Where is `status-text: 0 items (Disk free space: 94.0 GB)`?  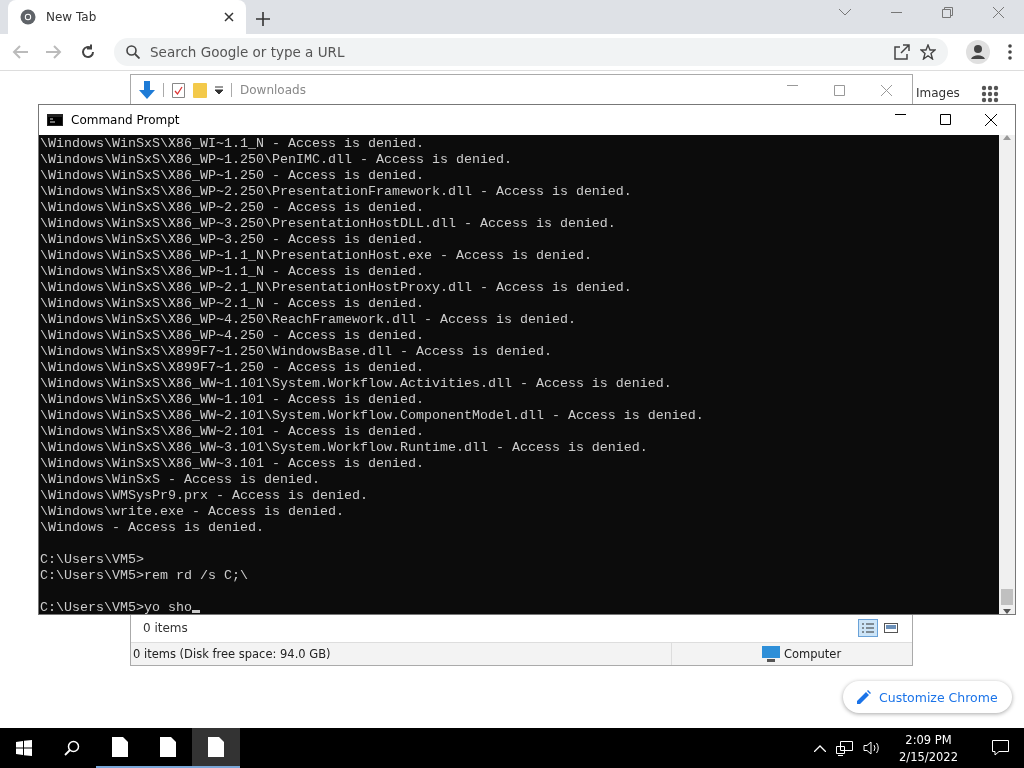 status-text: 0 items (Disk free space: 94.0 GB) is located at coordinates (232, 654).